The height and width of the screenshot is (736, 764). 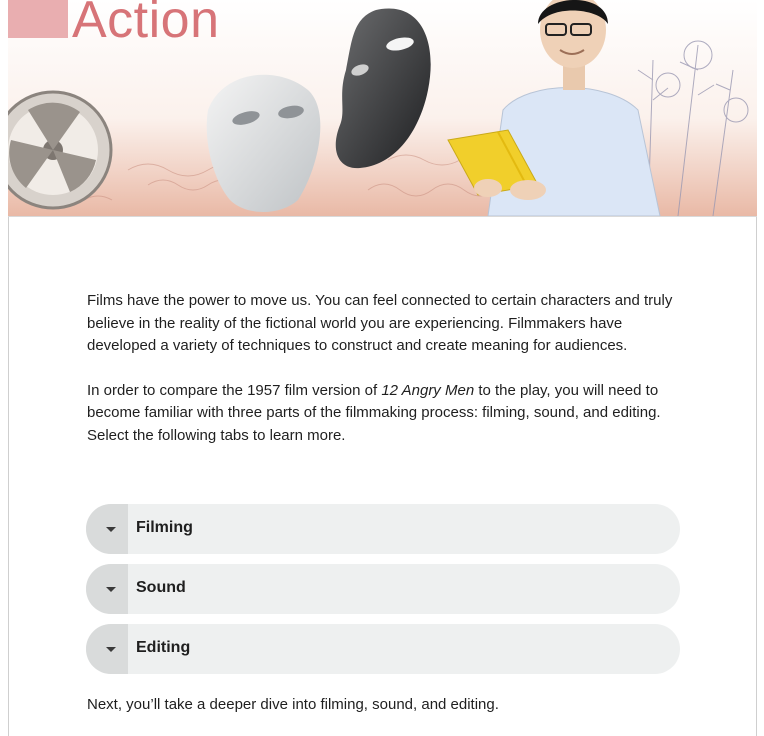 What do you see at coordinates (383, 529) in the screenshot?
I see `accordion-item-filming: Filming` at bounding box center [383, 529].